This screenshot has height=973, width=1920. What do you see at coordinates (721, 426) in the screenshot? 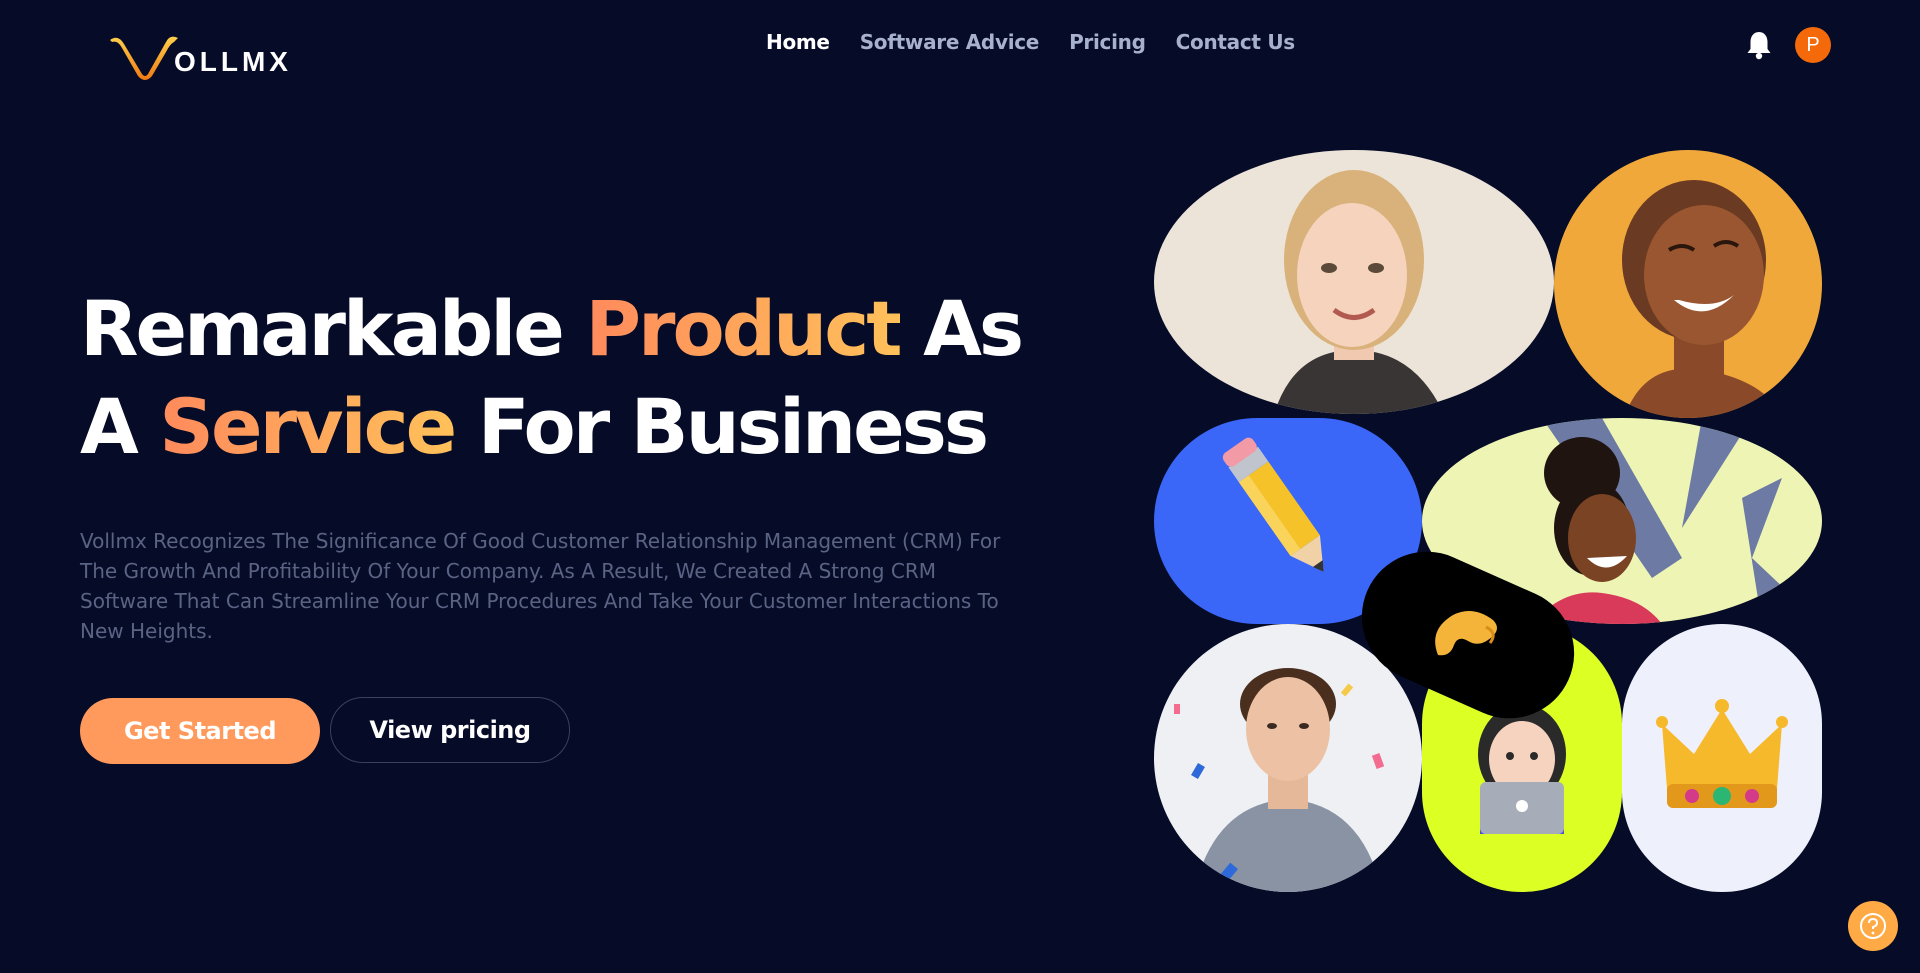
I see `hero-title-text: For Business` at bounding box center [721, 426].